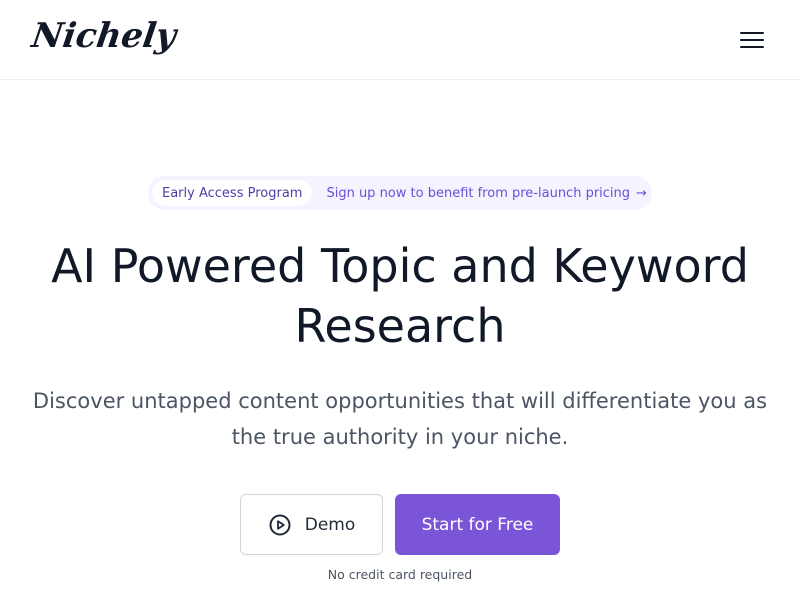  What do you see at coordinates (232, 193) in the screenshot?
I see `early-access-badge: Early Access Program` at bounding box center [232, 193].